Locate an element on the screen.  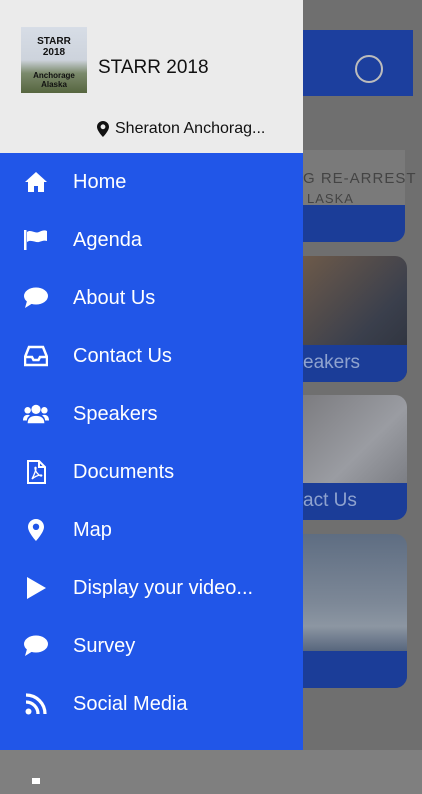
rss-icon is located at coordinates (36, 704).